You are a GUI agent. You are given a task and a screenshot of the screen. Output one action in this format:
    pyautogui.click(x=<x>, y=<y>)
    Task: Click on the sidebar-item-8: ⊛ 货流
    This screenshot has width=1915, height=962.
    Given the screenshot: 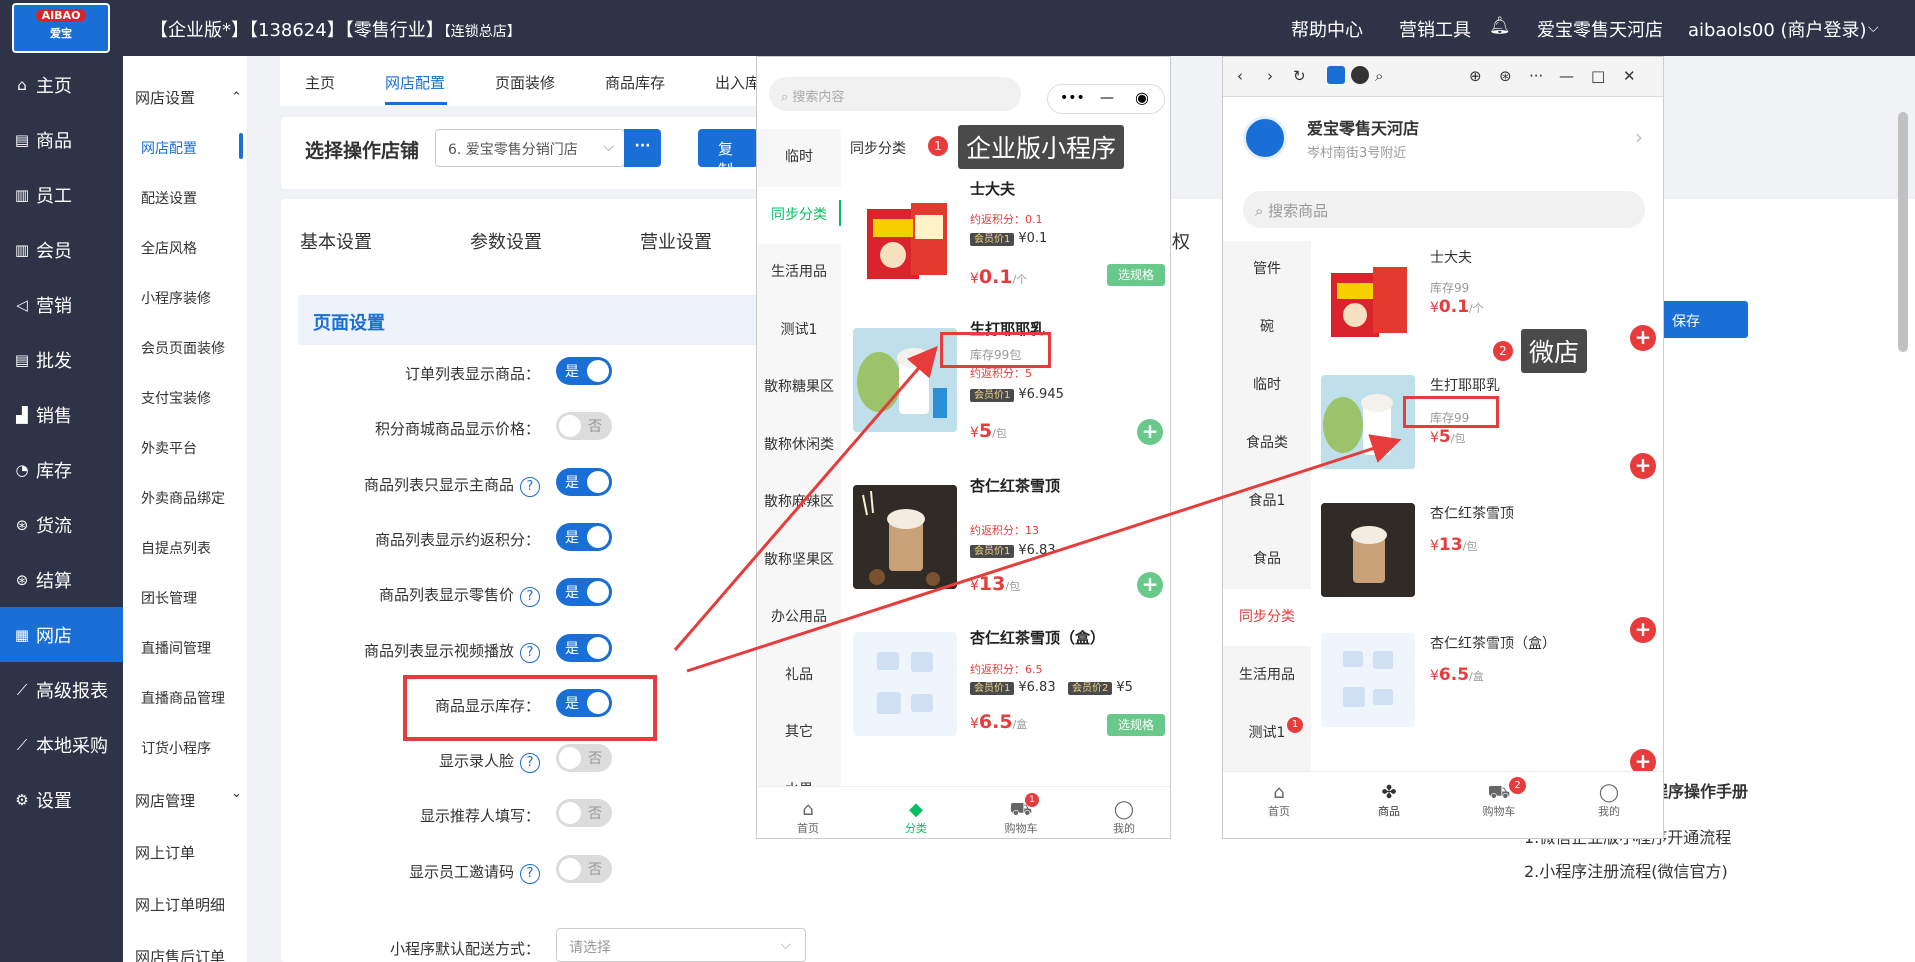 What is the action you would take?
    pyautogui.click(x=61, y=524)
    